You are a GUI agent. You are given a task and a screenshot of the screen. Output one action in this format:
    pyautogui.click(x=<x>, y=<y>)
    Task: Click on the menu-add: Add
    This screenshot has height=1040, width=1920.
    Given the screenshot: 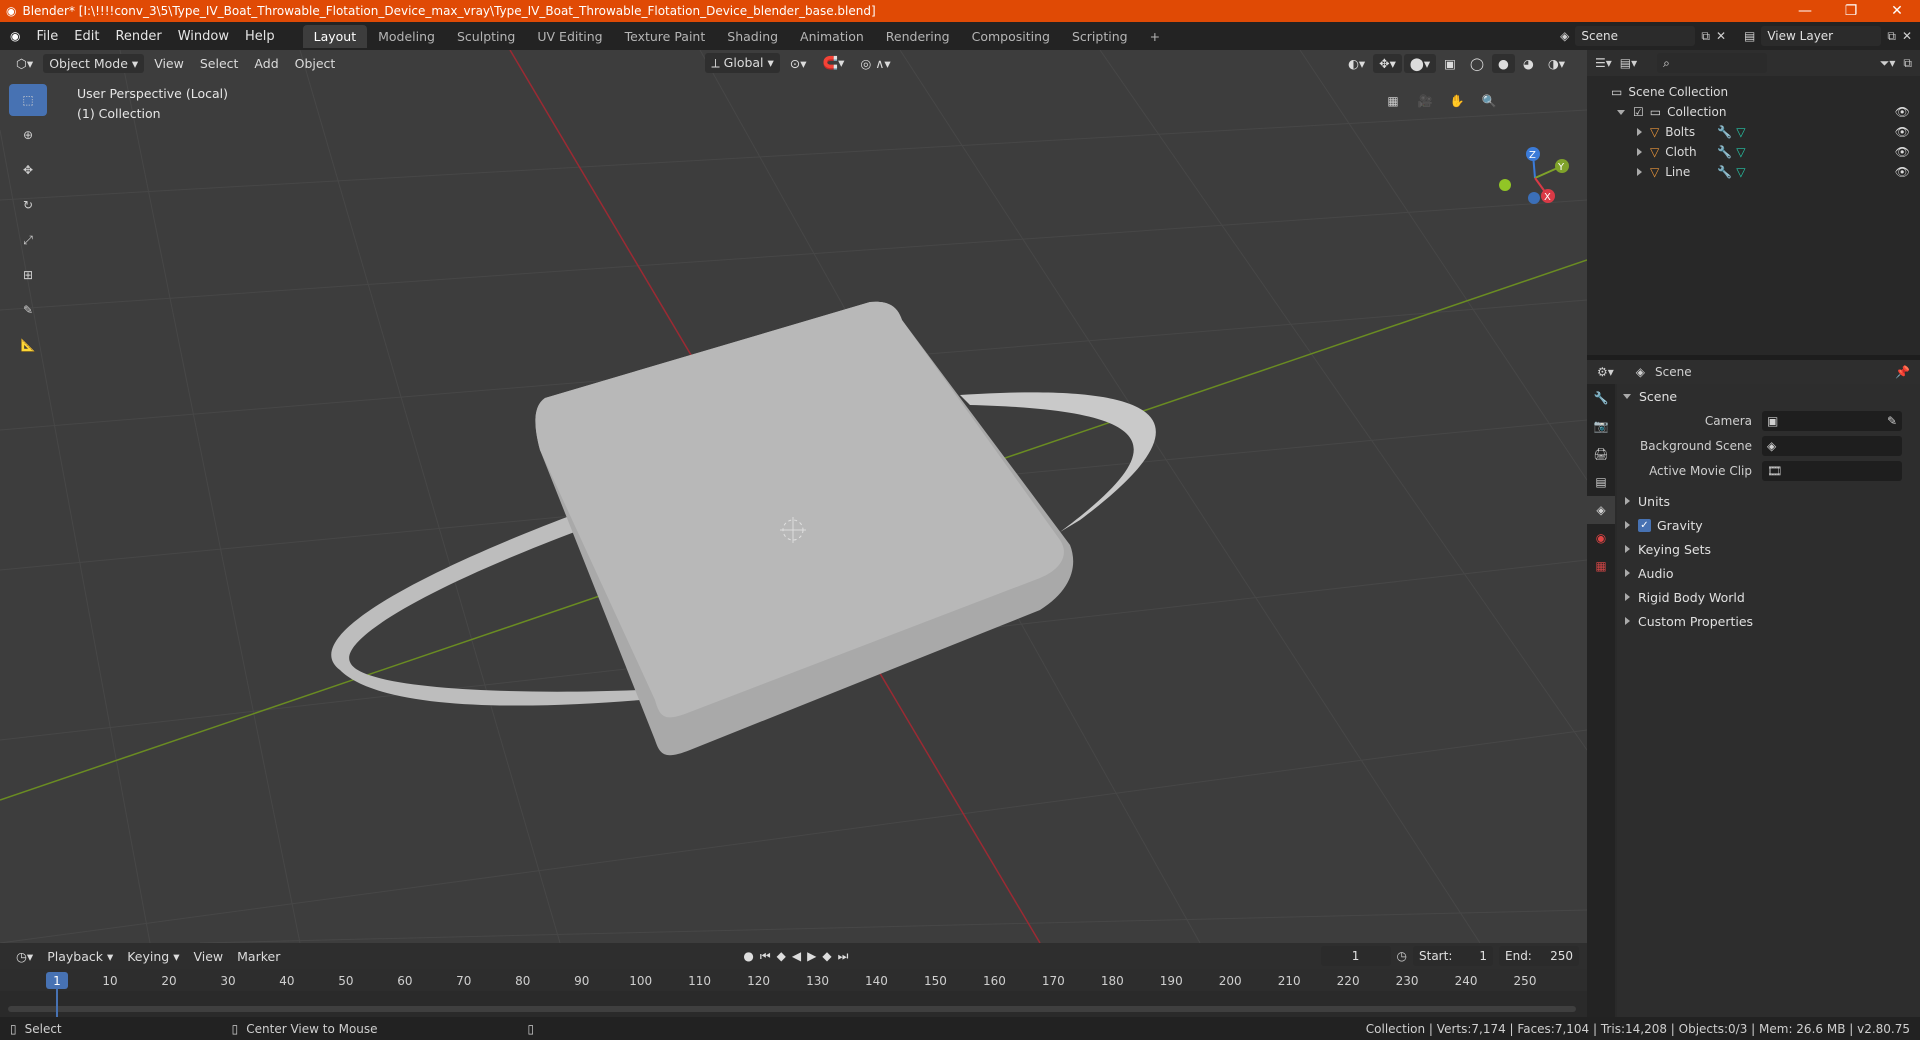 What is the action you would take?
    pyautogui.click(x=266, y=63)
    